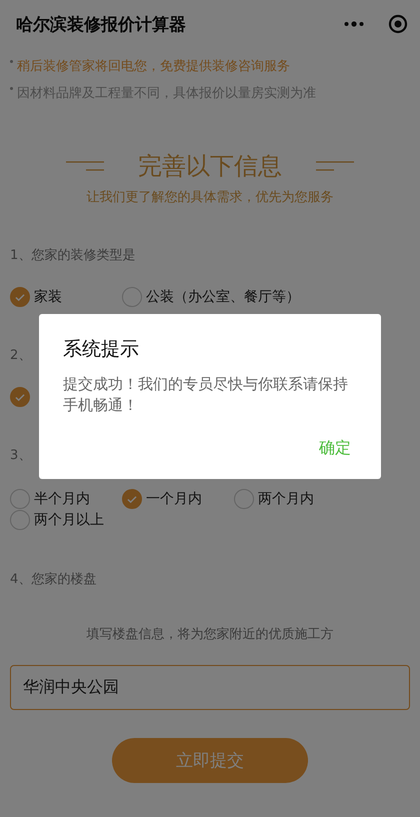 The image size is (420, 817). Describe the element at coordinates (210, 634) in the screenshot. I see `hint-text: 填写楼盘信息，将为您家附近的优质施工方` at that location.